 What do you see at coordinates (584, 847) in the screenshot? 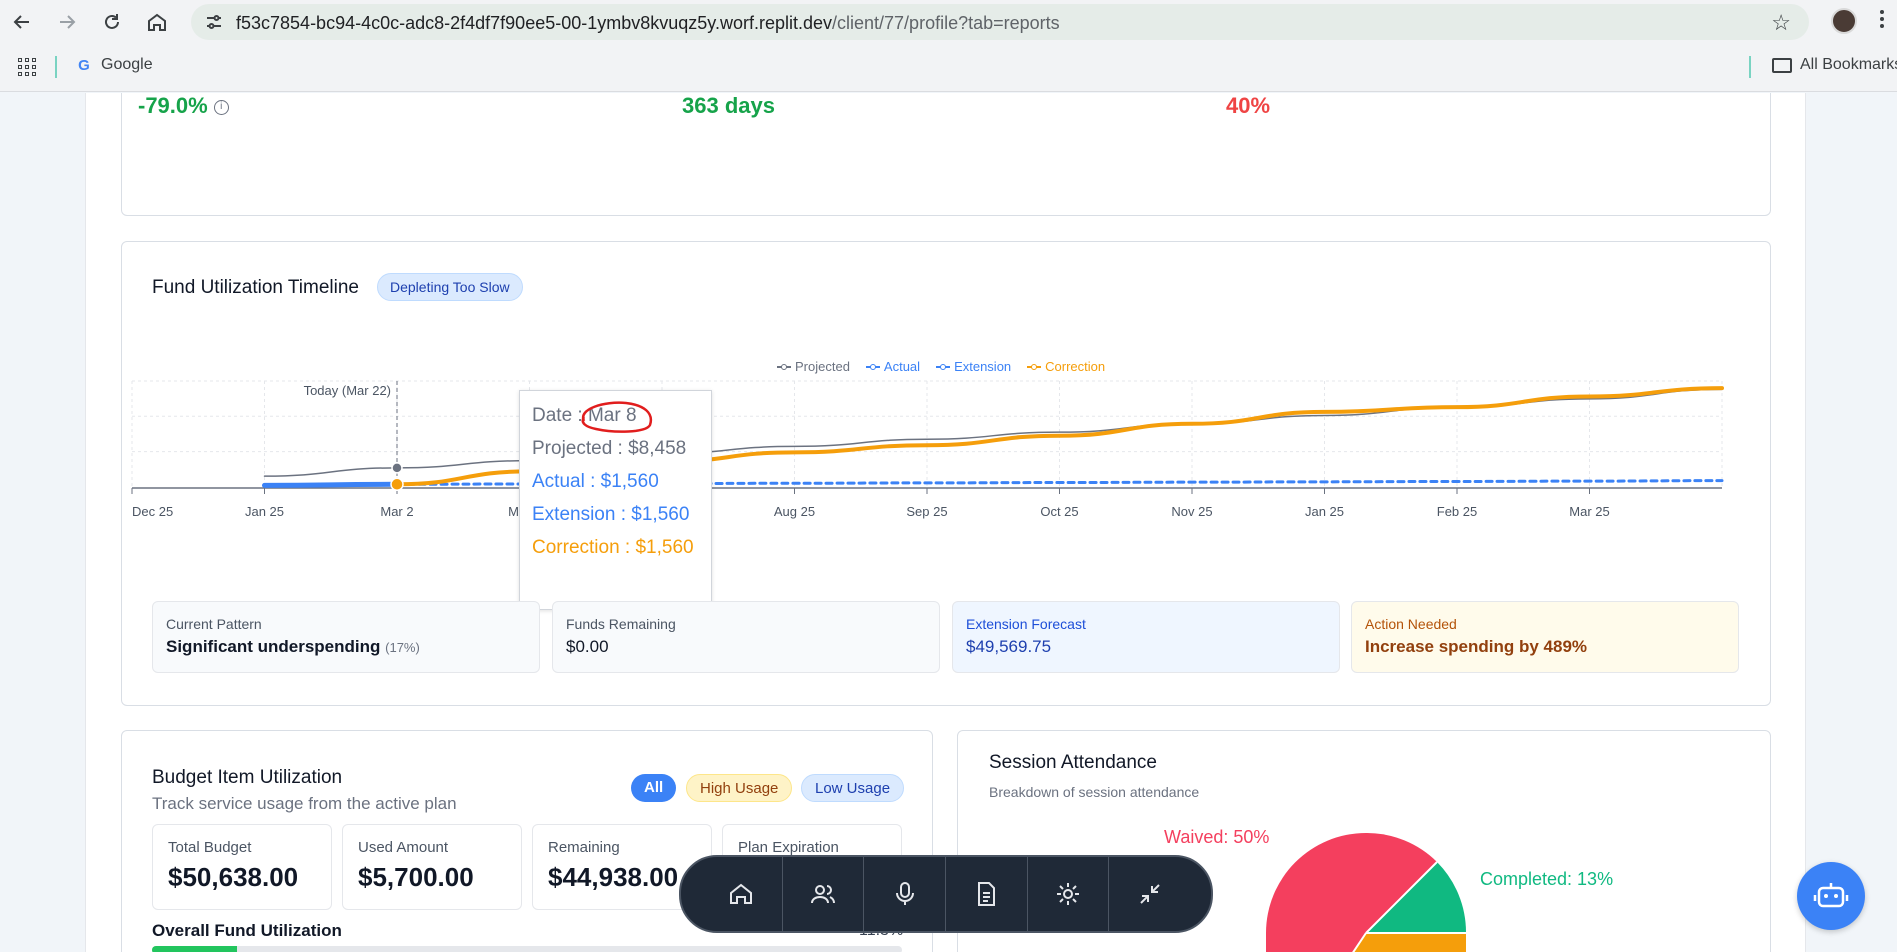
I see `remaining-label: Remaining` at bounding box center [584, 847].